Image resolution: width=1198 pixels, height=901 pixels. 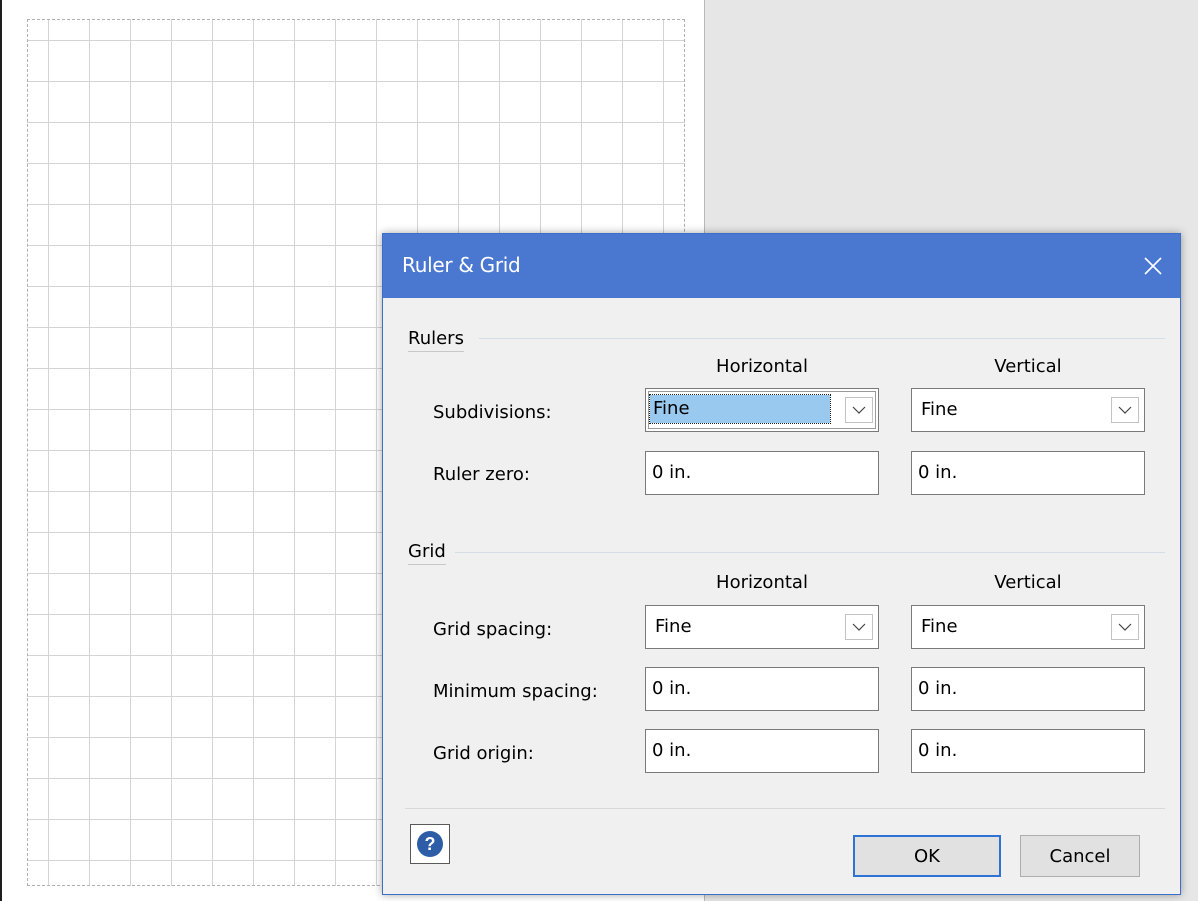 What do you see at coordinates (938, 688) in the screenshot?
I see `minimum-spacing-vertical-value: 0 in.` at bounding box center [938, 688].